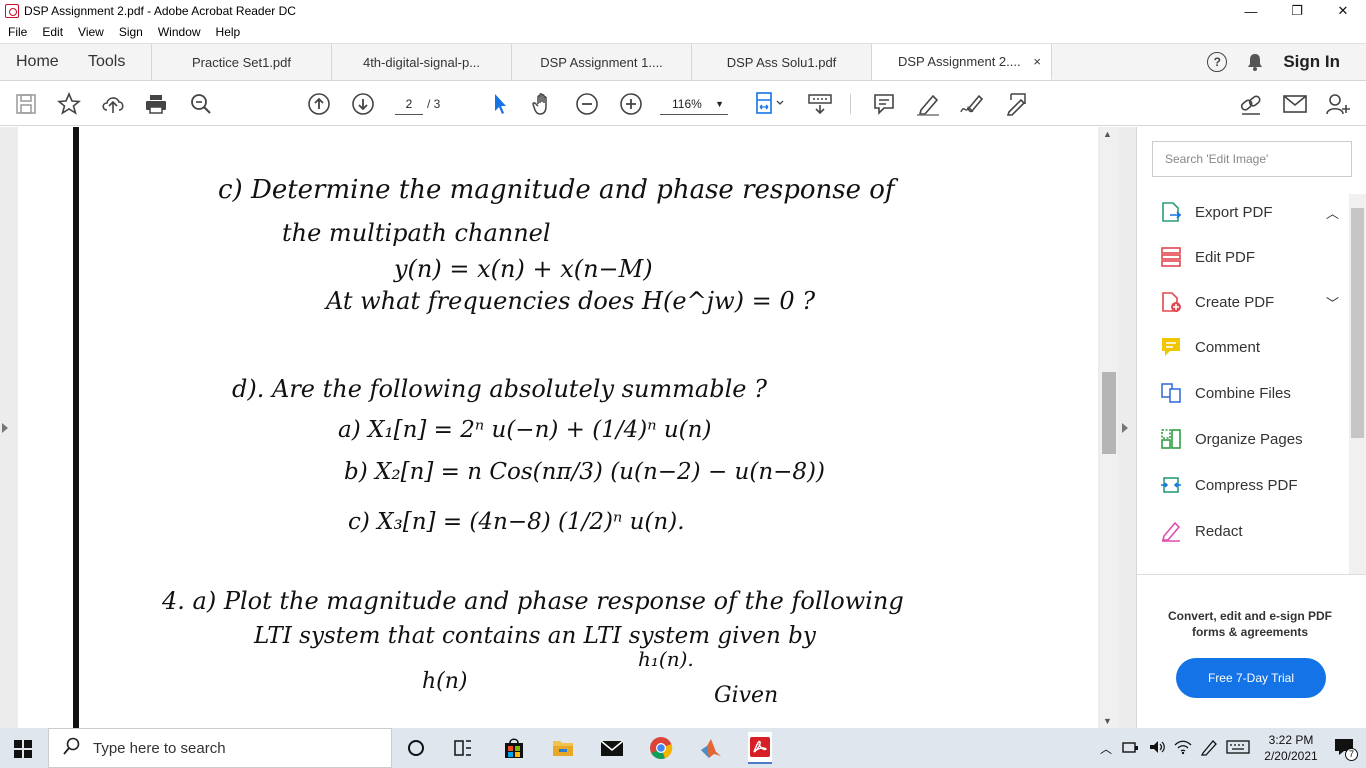 Image resolution: width=1366 pixels, height=768 pixels. I want to click on add-user-icon, so click(1338, 104).